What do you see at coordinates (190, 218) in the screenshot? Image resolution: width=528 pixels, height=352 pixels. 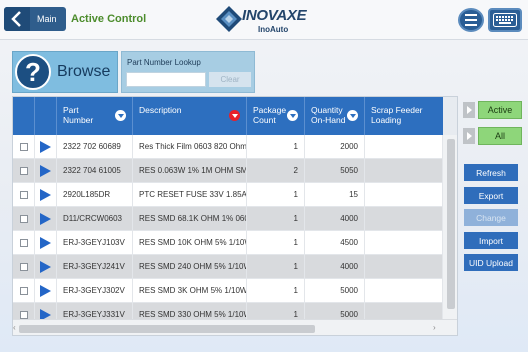 I see `cell-desc: RES SMD 68.1K OHM 1% 0603` at bounding box center [190, 218].